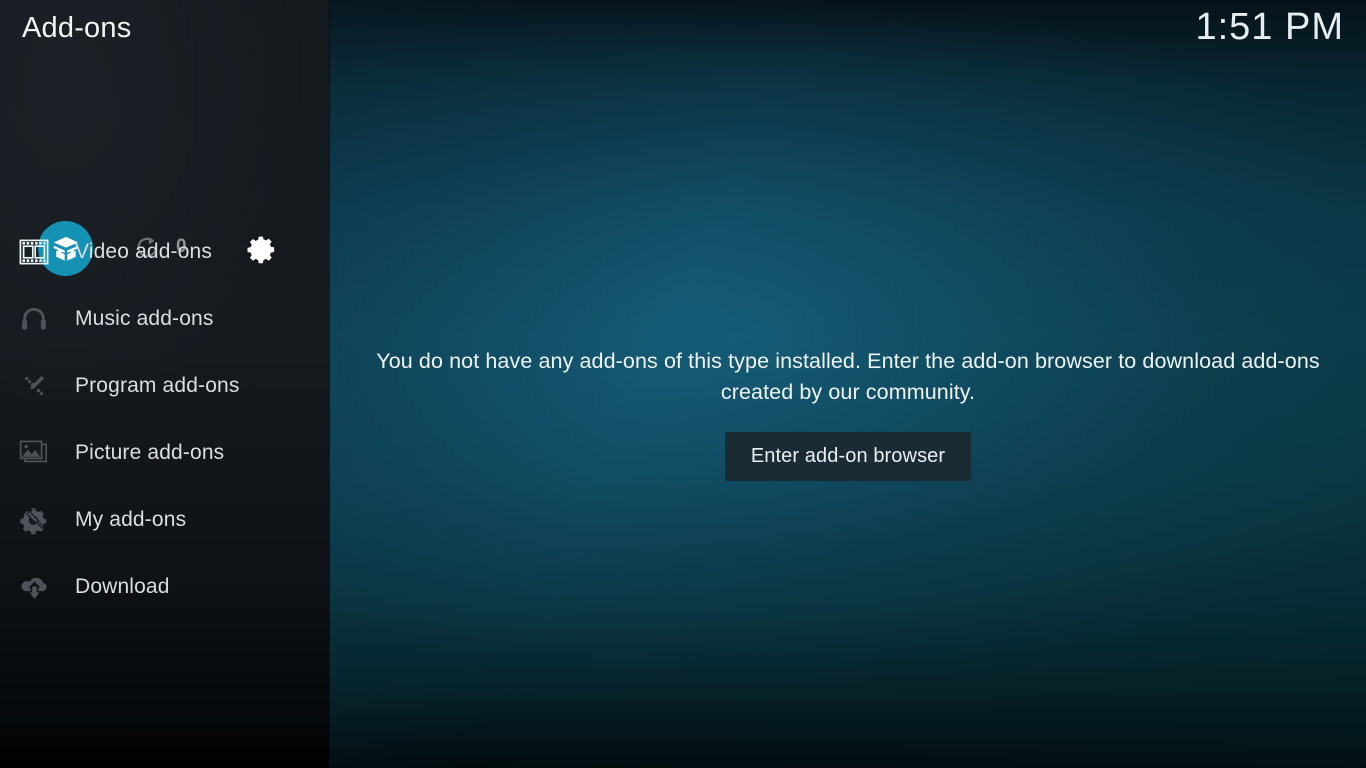 The height and width of the screenshot is (768, 1366). I want to click on cloud-download-icon, so click(34, 587).